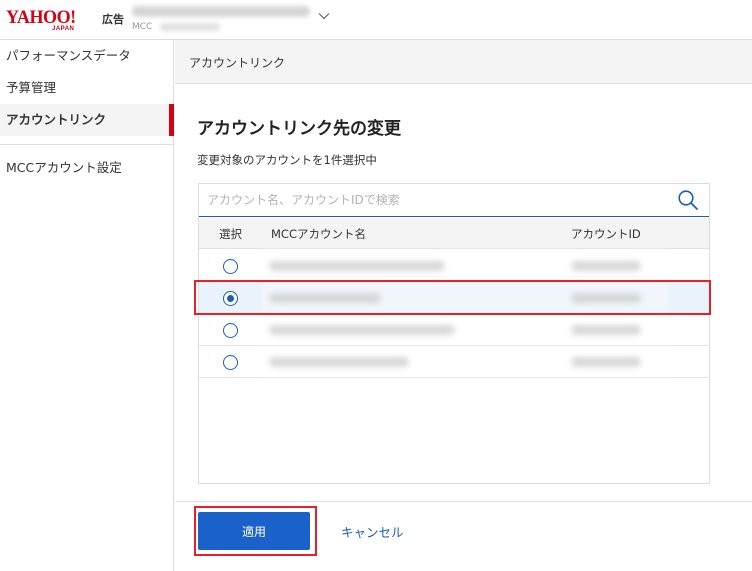  Describe the element at coordinates (142, 27) in the screenshot. I see `account-type-label: MCC` at that location.